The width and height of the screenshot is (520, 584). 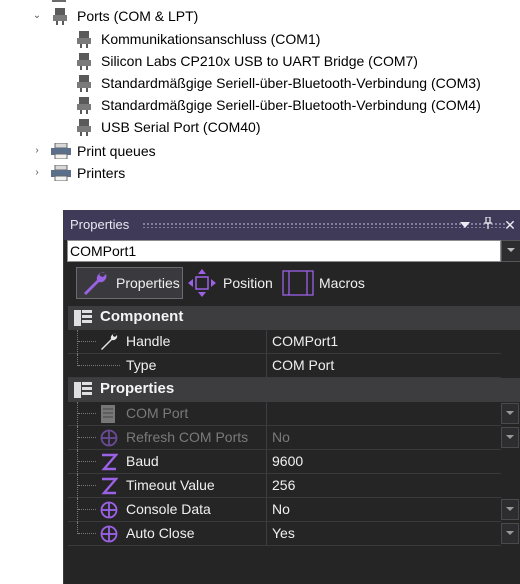 I want to click on property-row-type: Type COM Port, so click(x=294, y=366).